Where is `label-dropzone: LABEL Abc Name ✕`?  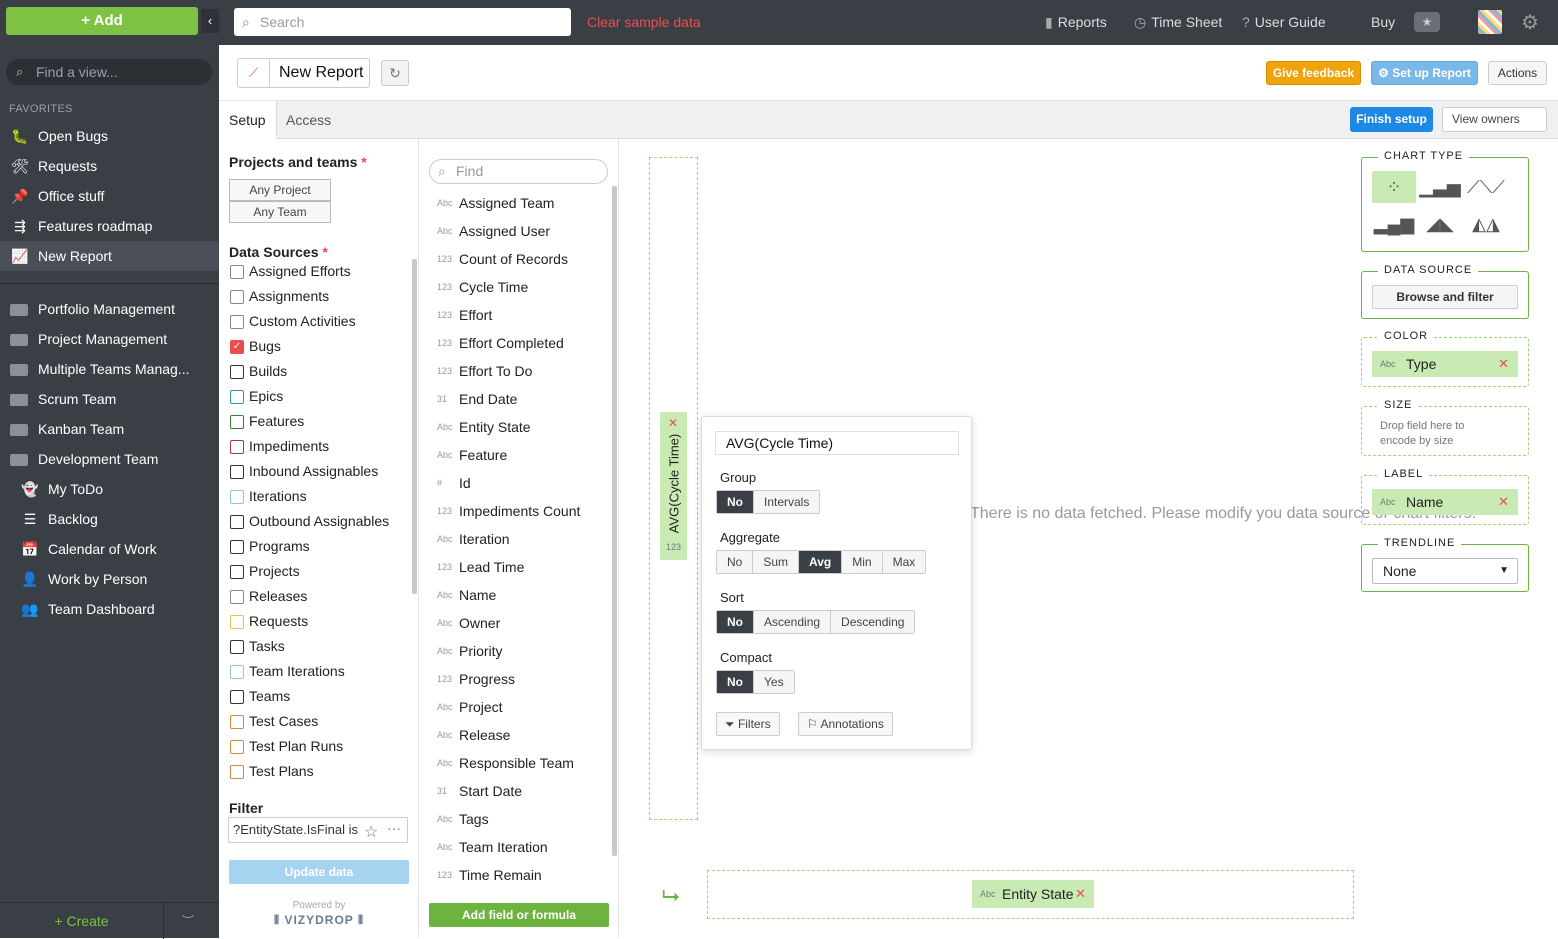 label-dropzone: LABEL Abc Name ✕ is located at coordinates (1445, 496).